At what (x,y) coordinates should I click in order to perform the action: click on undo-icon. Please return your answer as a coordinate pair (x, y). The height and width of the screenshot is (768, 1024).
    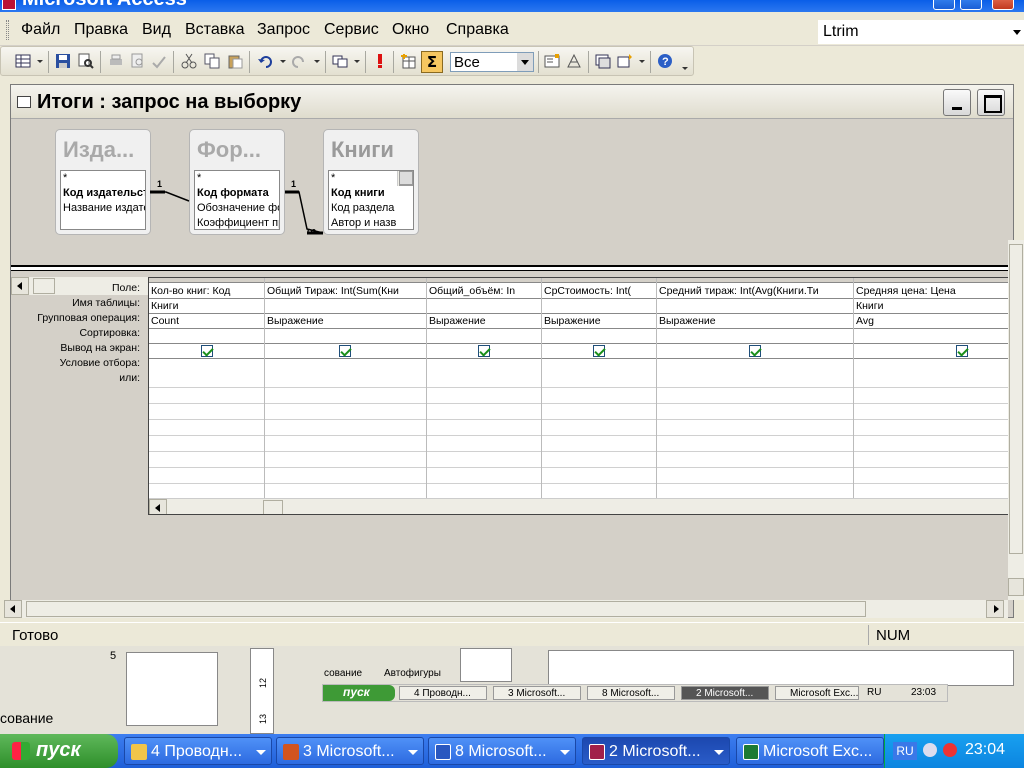
    Looking at the image, I should click on (265, 61).